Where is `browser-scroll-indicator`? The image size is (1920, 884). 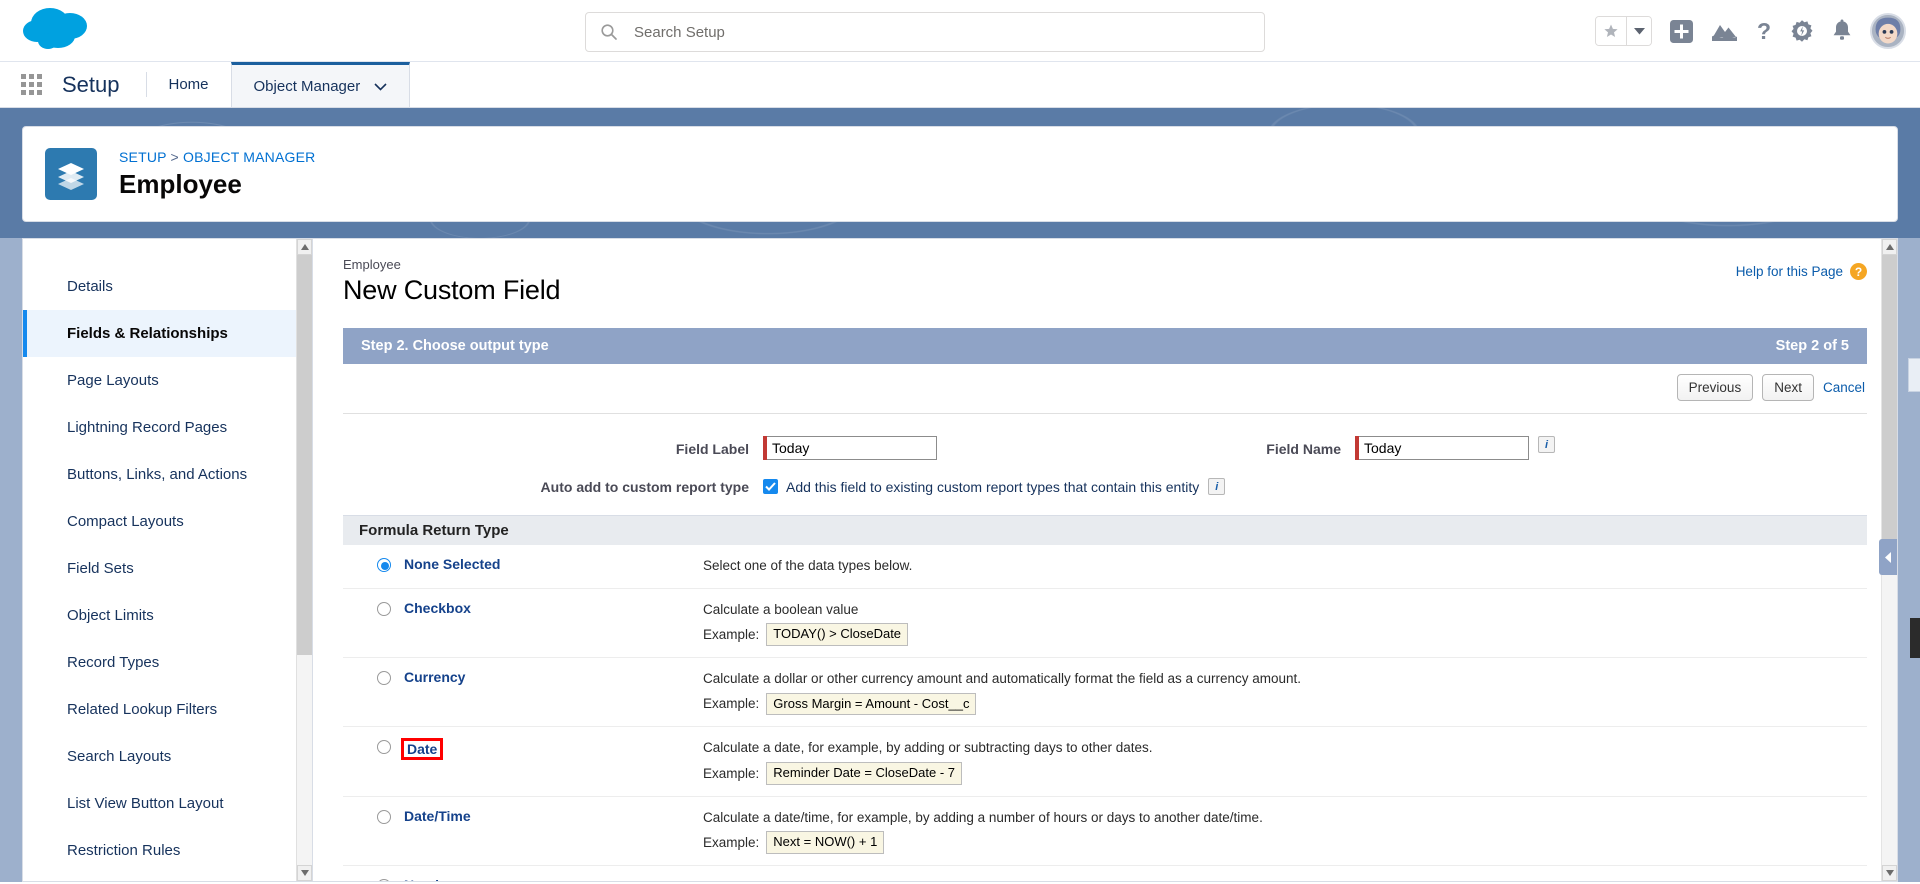 browser-scroll-indicator is located at coordinates (1915, 638).